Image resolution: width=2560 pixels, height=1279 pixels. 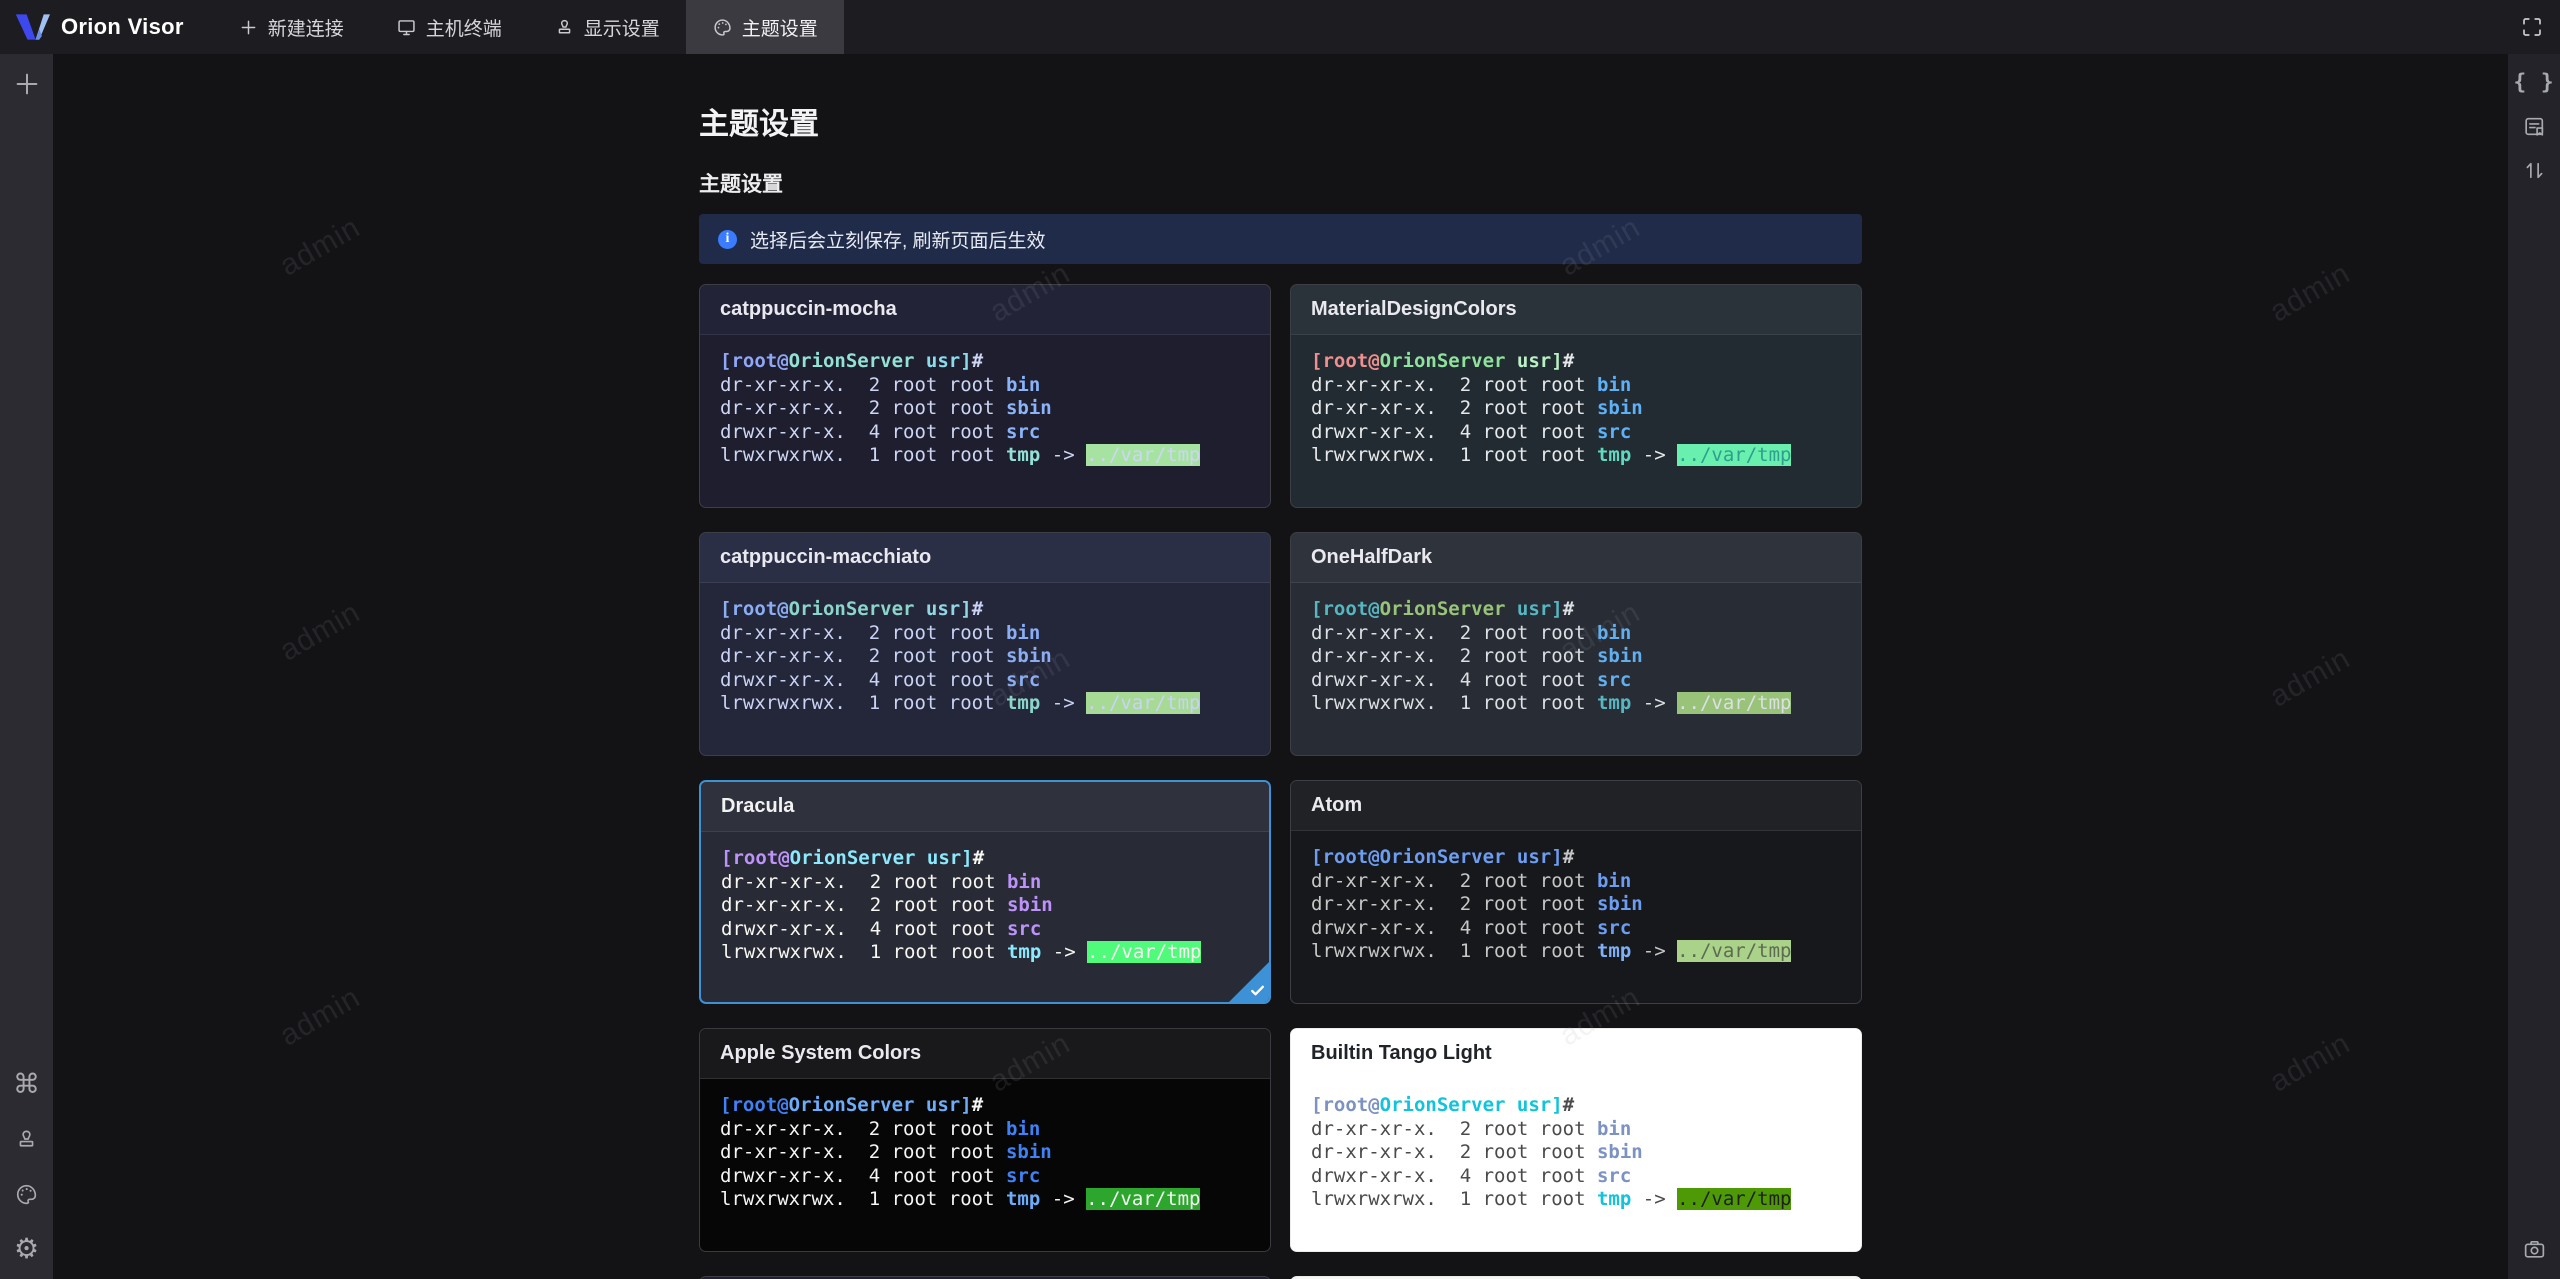 I want to click on fullscreen-button, so click(x=2532, y=27).